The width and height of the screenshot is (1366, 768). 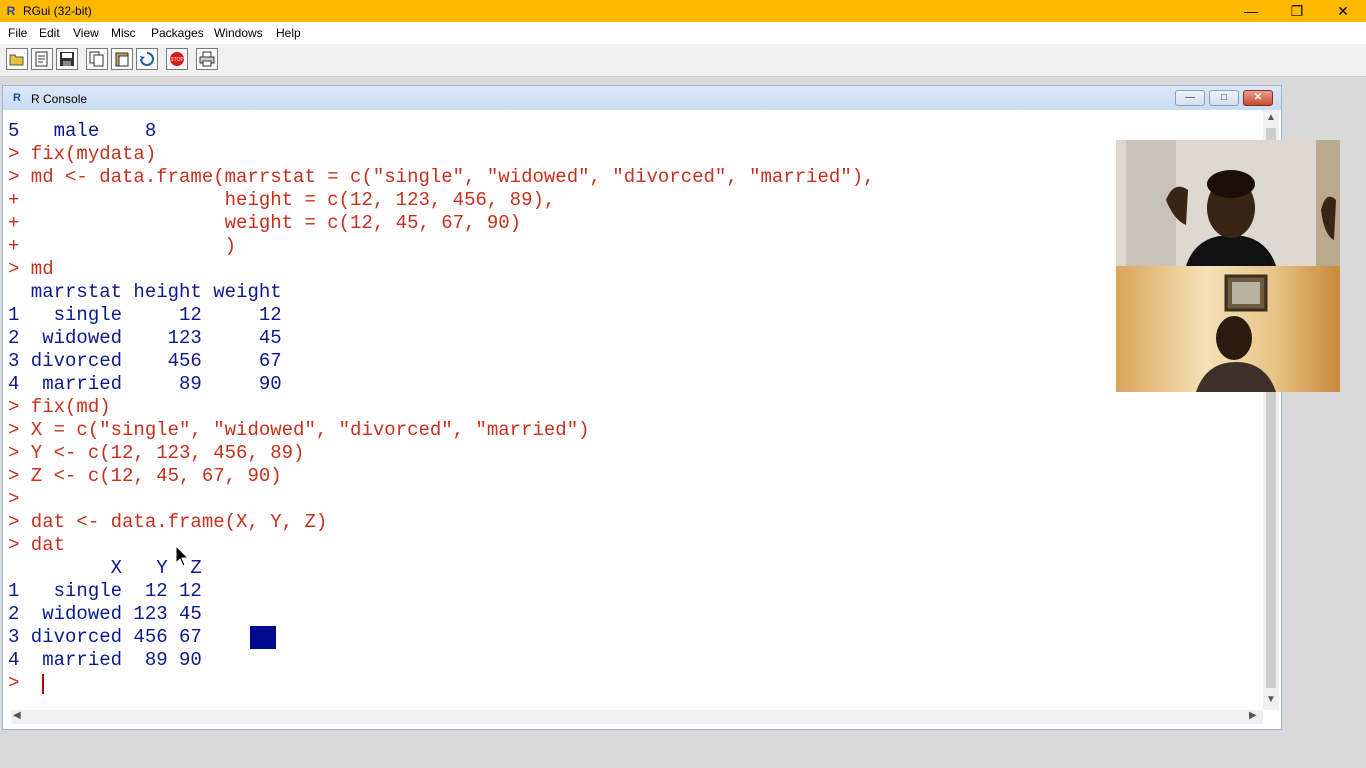 What do you see at coordinates (282, 200) in the screenshot?
I see `console-input-line: + height = c(12, 123, 456, 89),` at bounding box center [282, 200].